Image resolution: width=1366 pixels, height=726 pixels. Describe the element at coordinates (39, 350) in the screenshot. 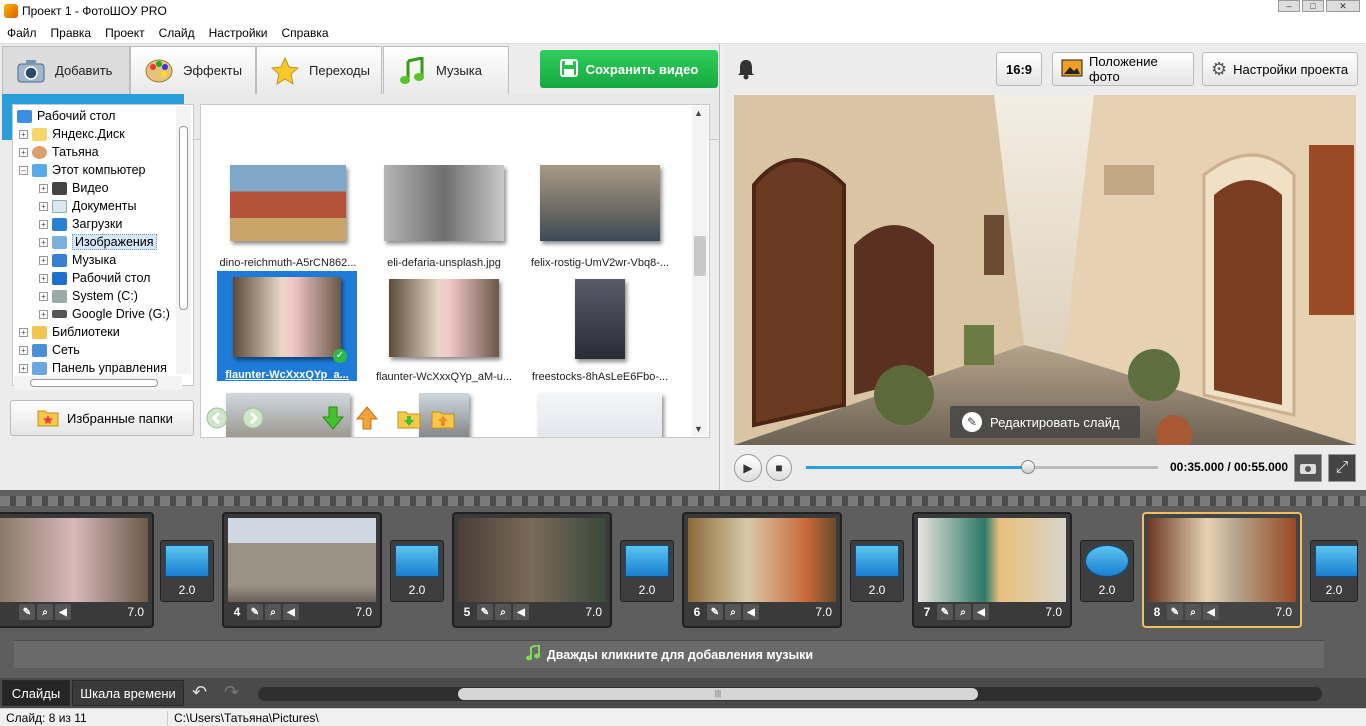

I see `network-icon` at that location.